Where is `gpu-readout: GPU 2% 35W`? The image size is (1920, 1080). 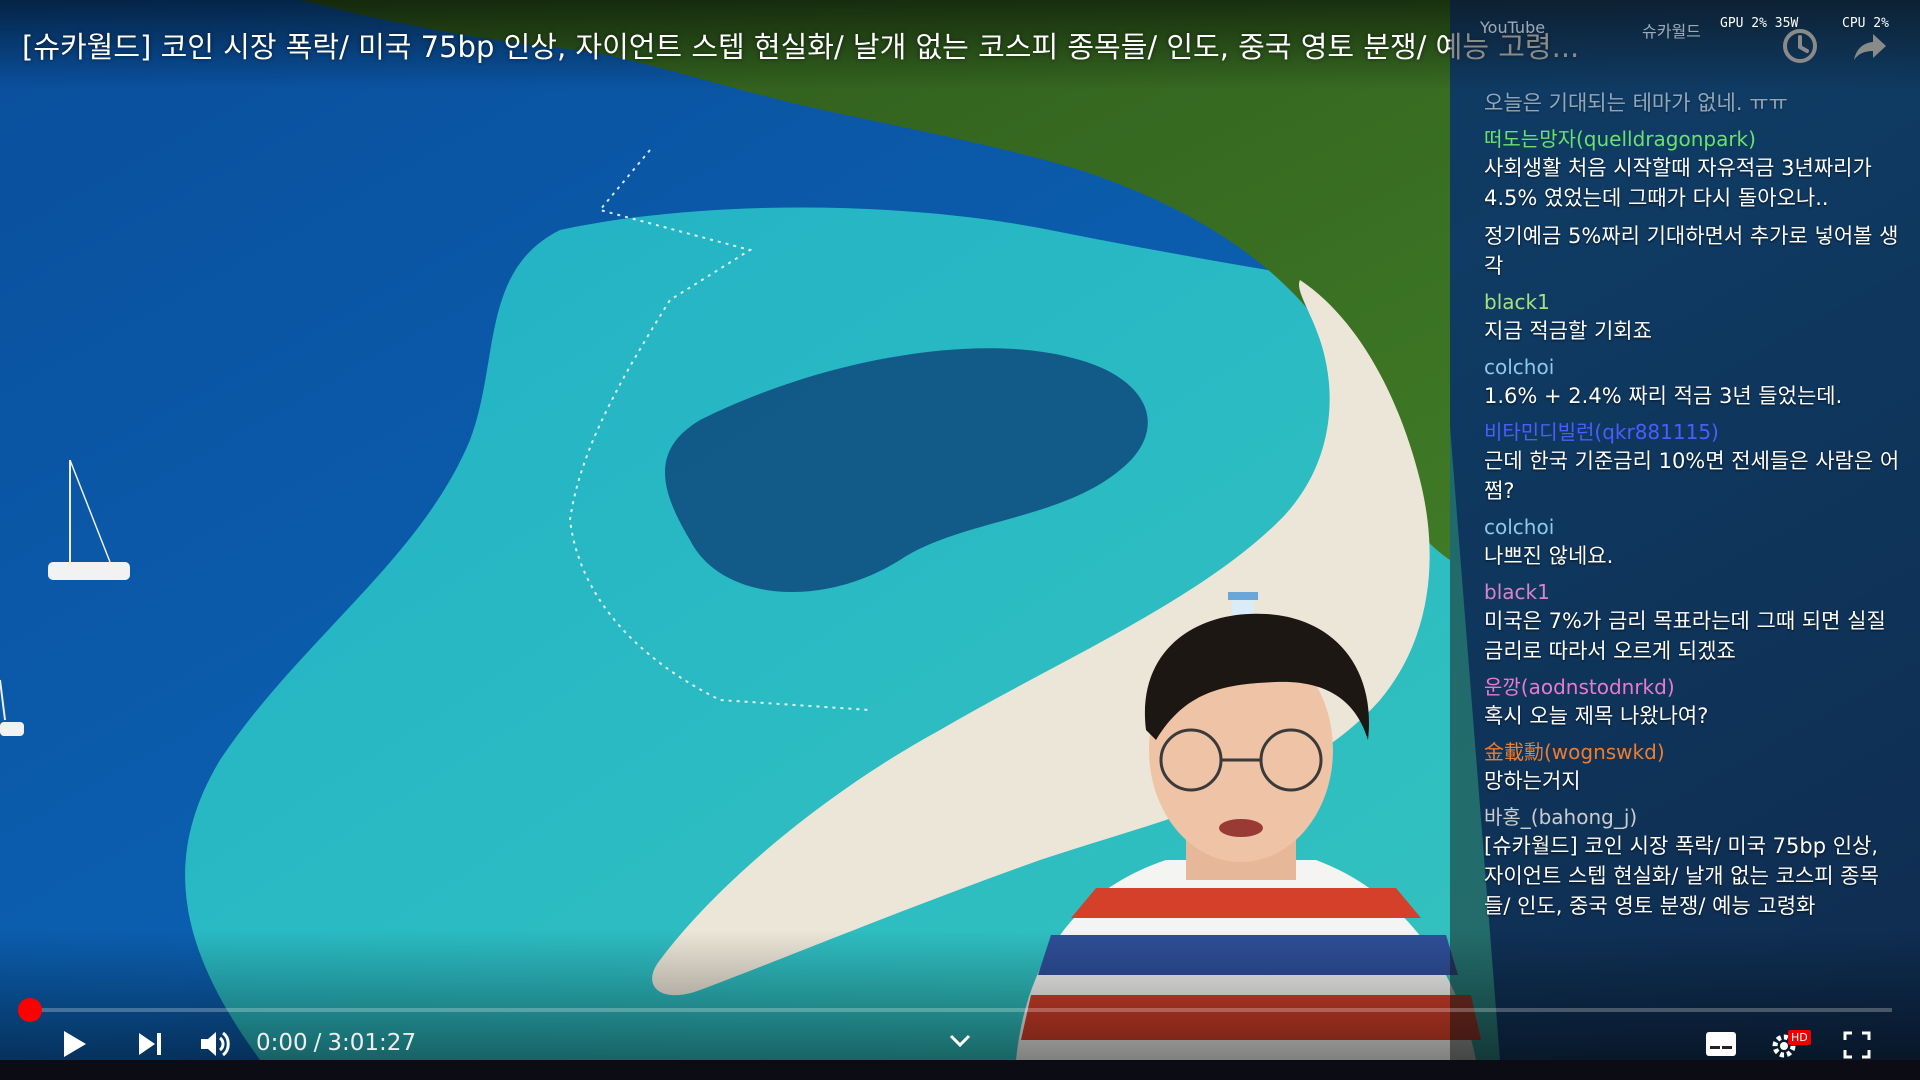 gpu-readout: GPU 2% 35W is located at coordinates (1759, 23).